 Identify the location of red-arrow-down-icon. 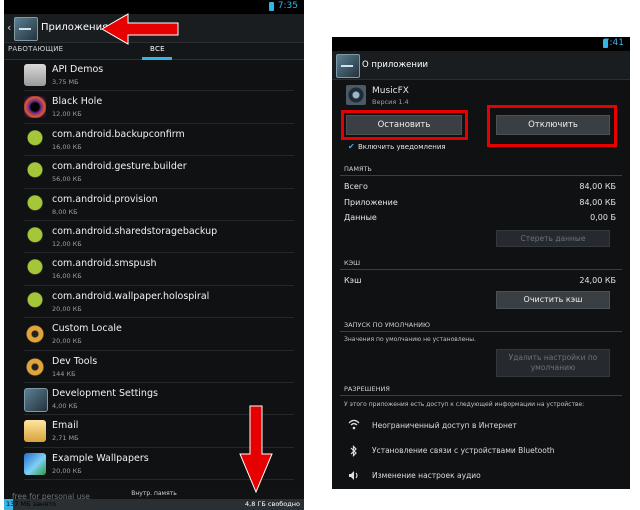
(256, 449).